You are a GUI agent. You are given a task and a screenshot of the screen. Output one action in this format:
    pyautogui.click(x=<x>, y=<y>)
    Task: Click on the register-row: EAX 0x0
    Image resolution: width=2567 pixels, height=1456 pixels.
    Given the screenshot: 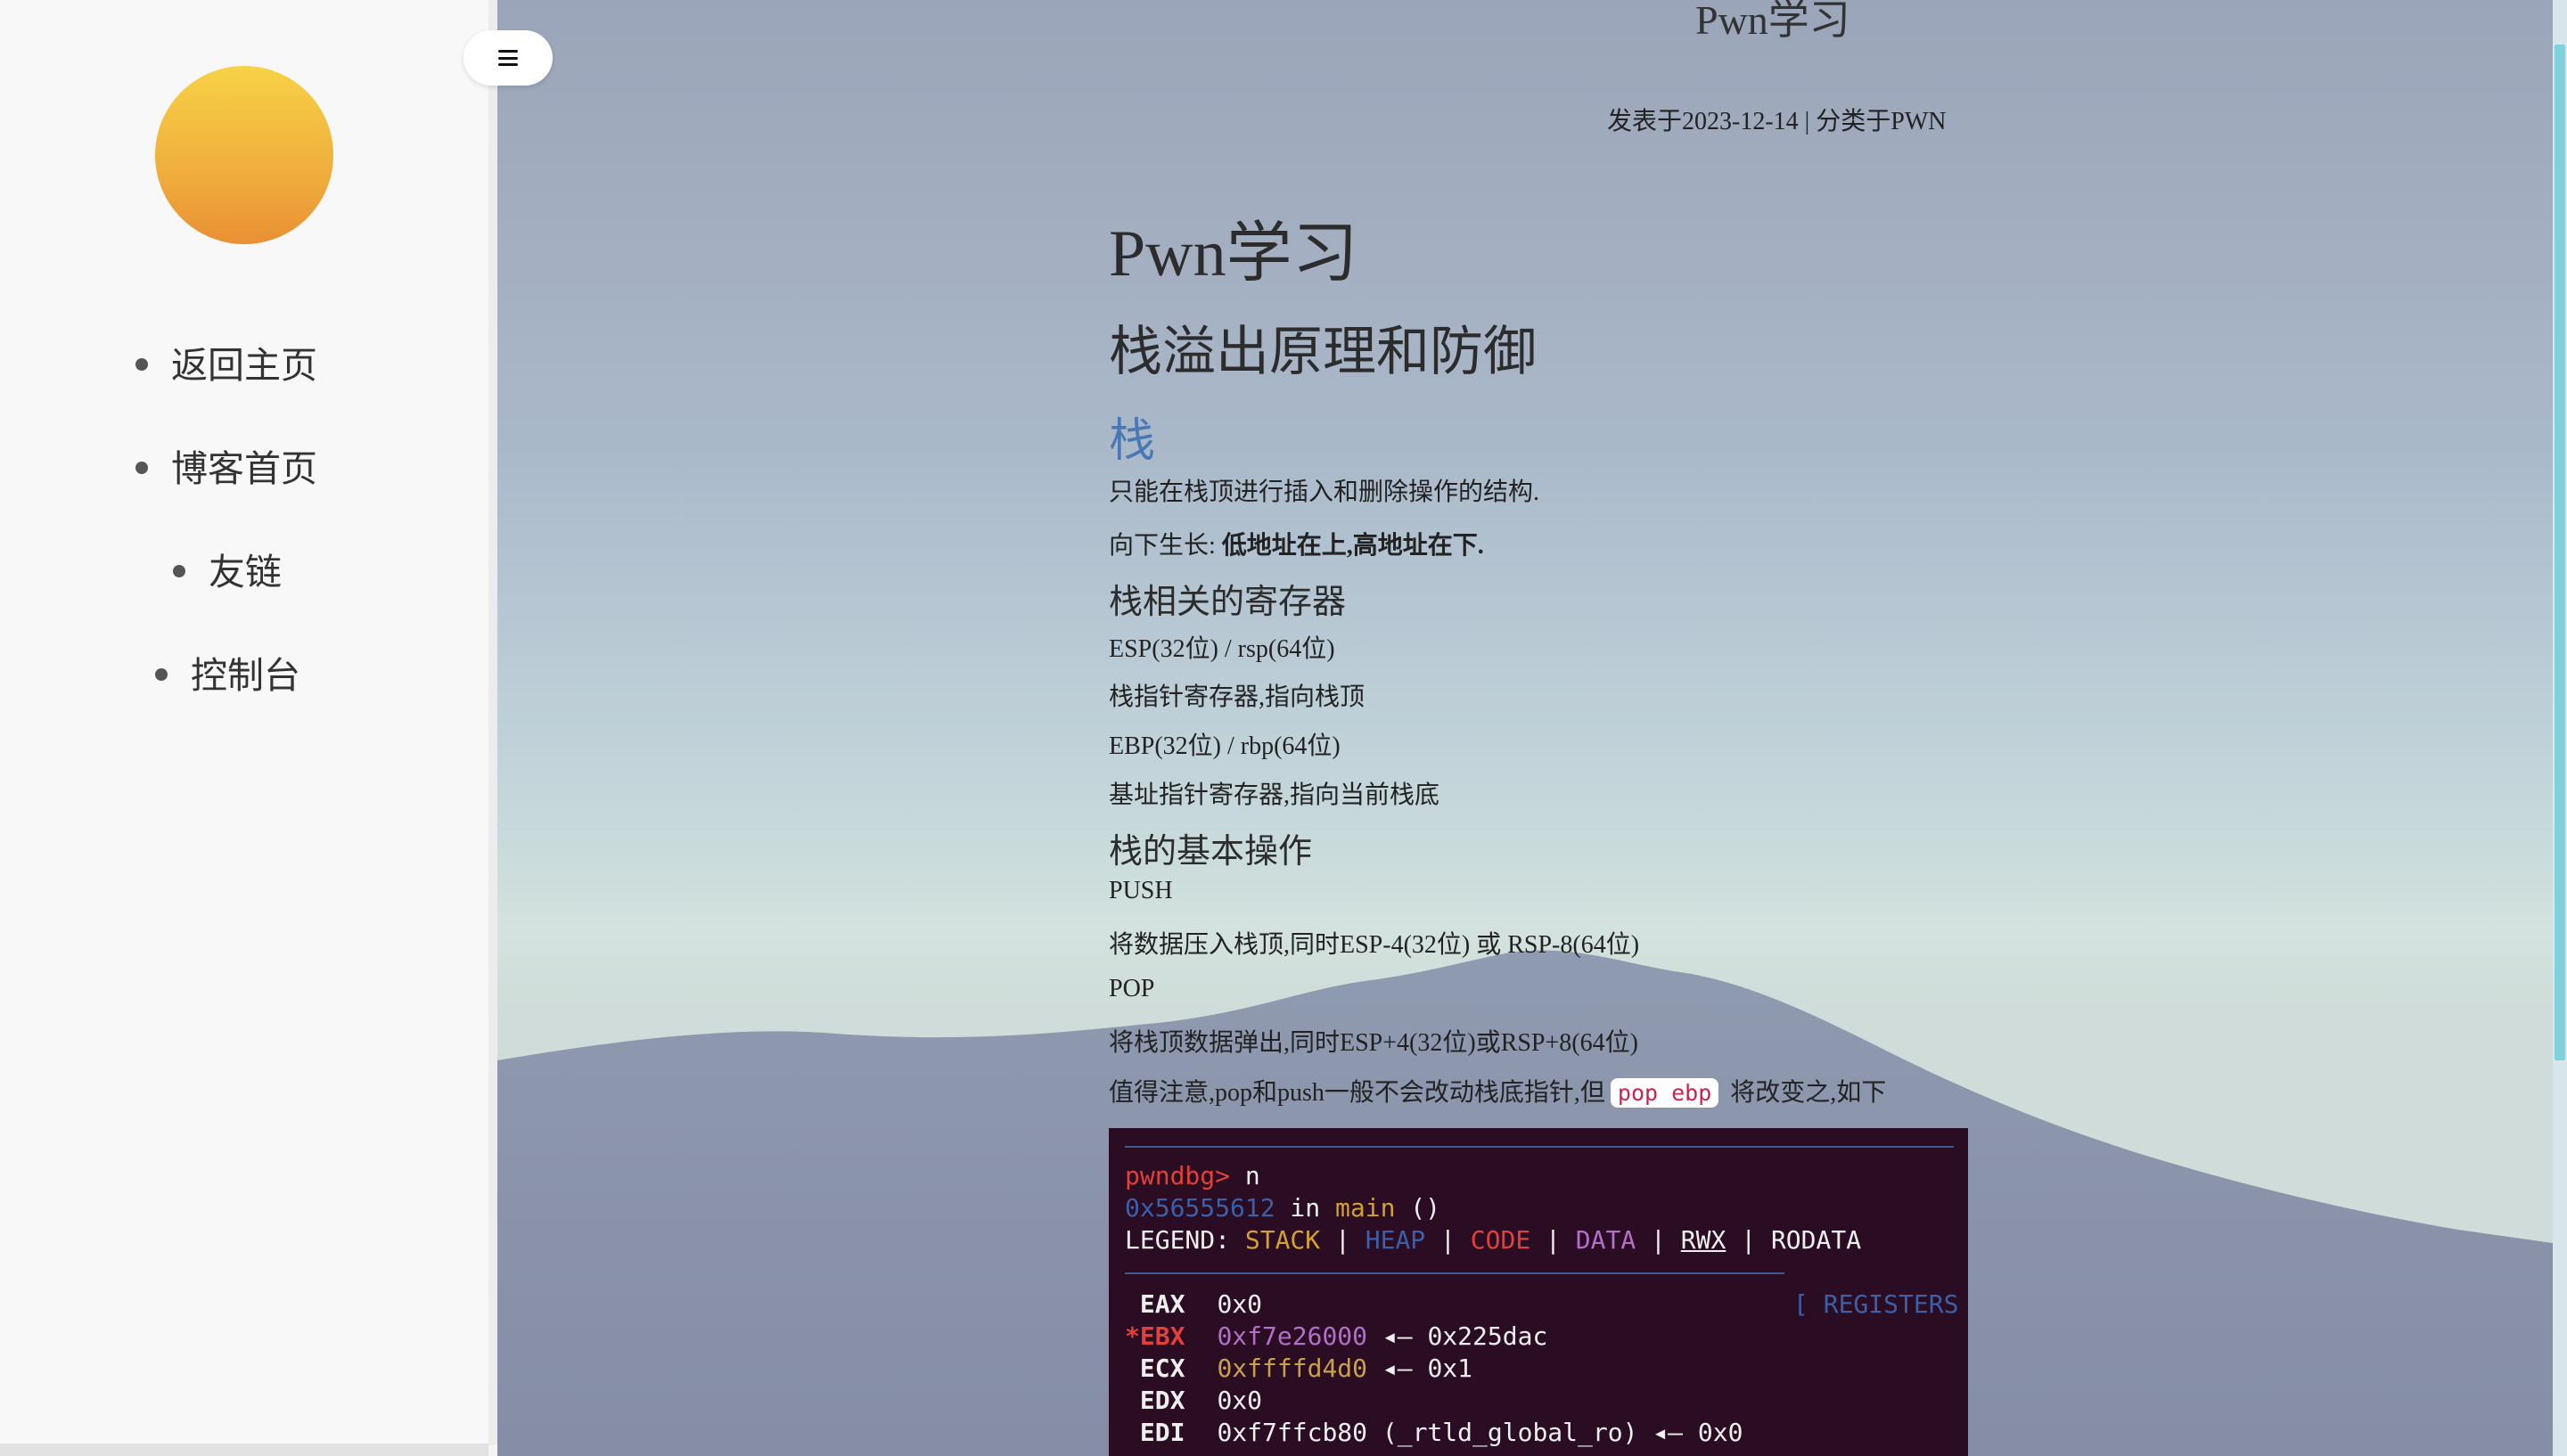 What is the action you would take?
    pyautogui.click(x=1193, y=1305)
    